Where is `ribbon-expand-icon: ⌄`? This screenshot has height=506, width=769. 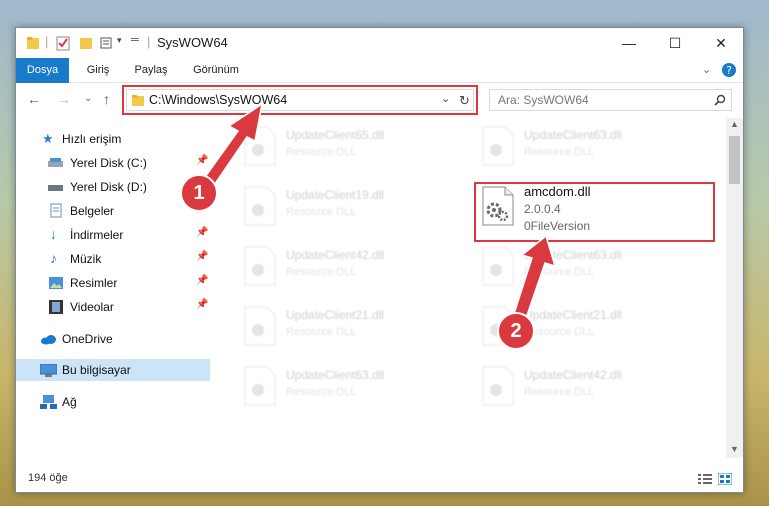
ribbon-expand-icon: ⌄ is located at coordinates (706, 69).